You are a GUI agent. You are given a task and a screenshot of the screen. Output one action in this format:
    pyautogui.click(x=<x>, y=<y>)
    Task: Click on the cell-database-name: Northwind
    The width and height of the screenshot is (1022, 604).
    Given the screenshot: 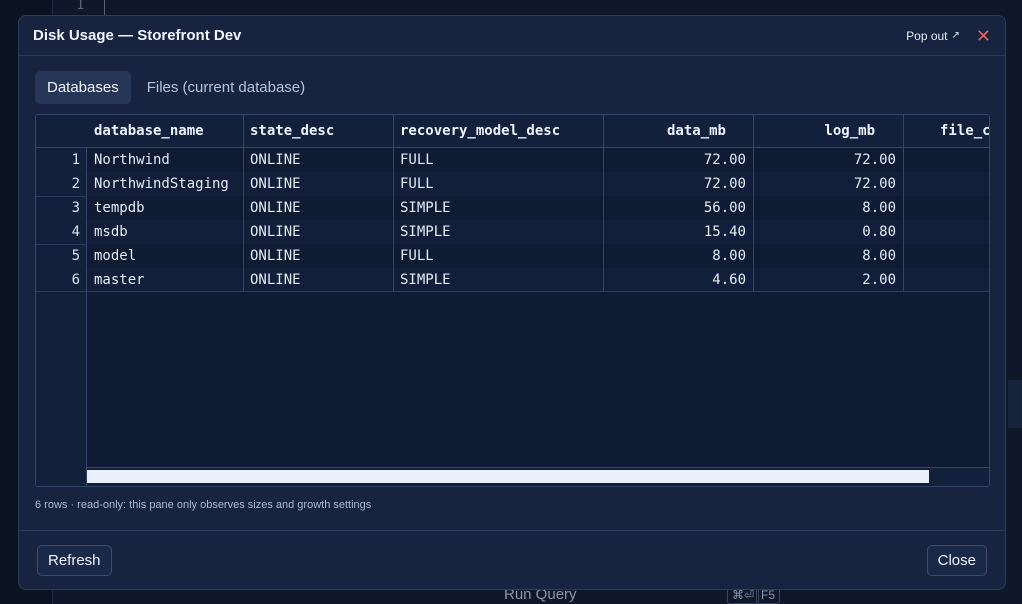 What is the action you would take?
    pyautogui.click(x=165, y=160)
    